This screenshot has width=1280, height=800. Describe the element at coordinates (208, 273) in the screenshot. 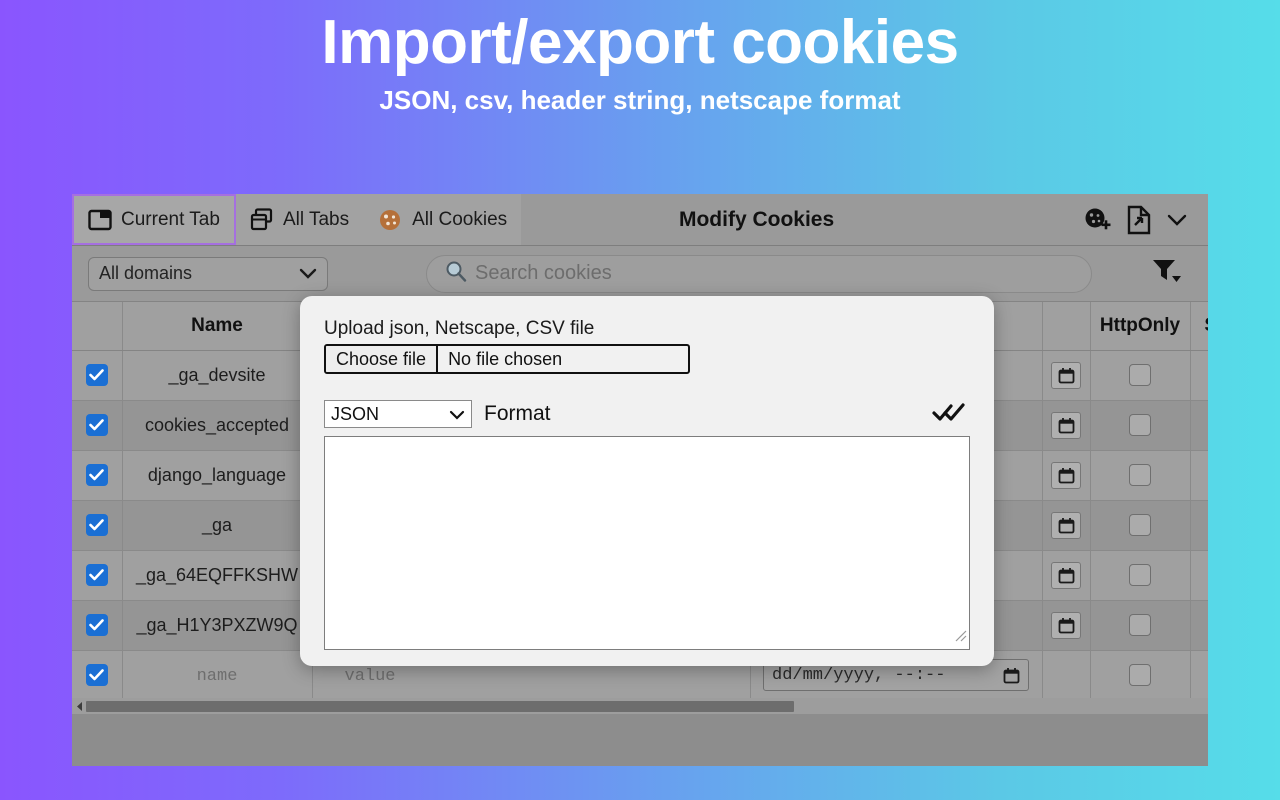

I see `domain-select: All domains` at that location.